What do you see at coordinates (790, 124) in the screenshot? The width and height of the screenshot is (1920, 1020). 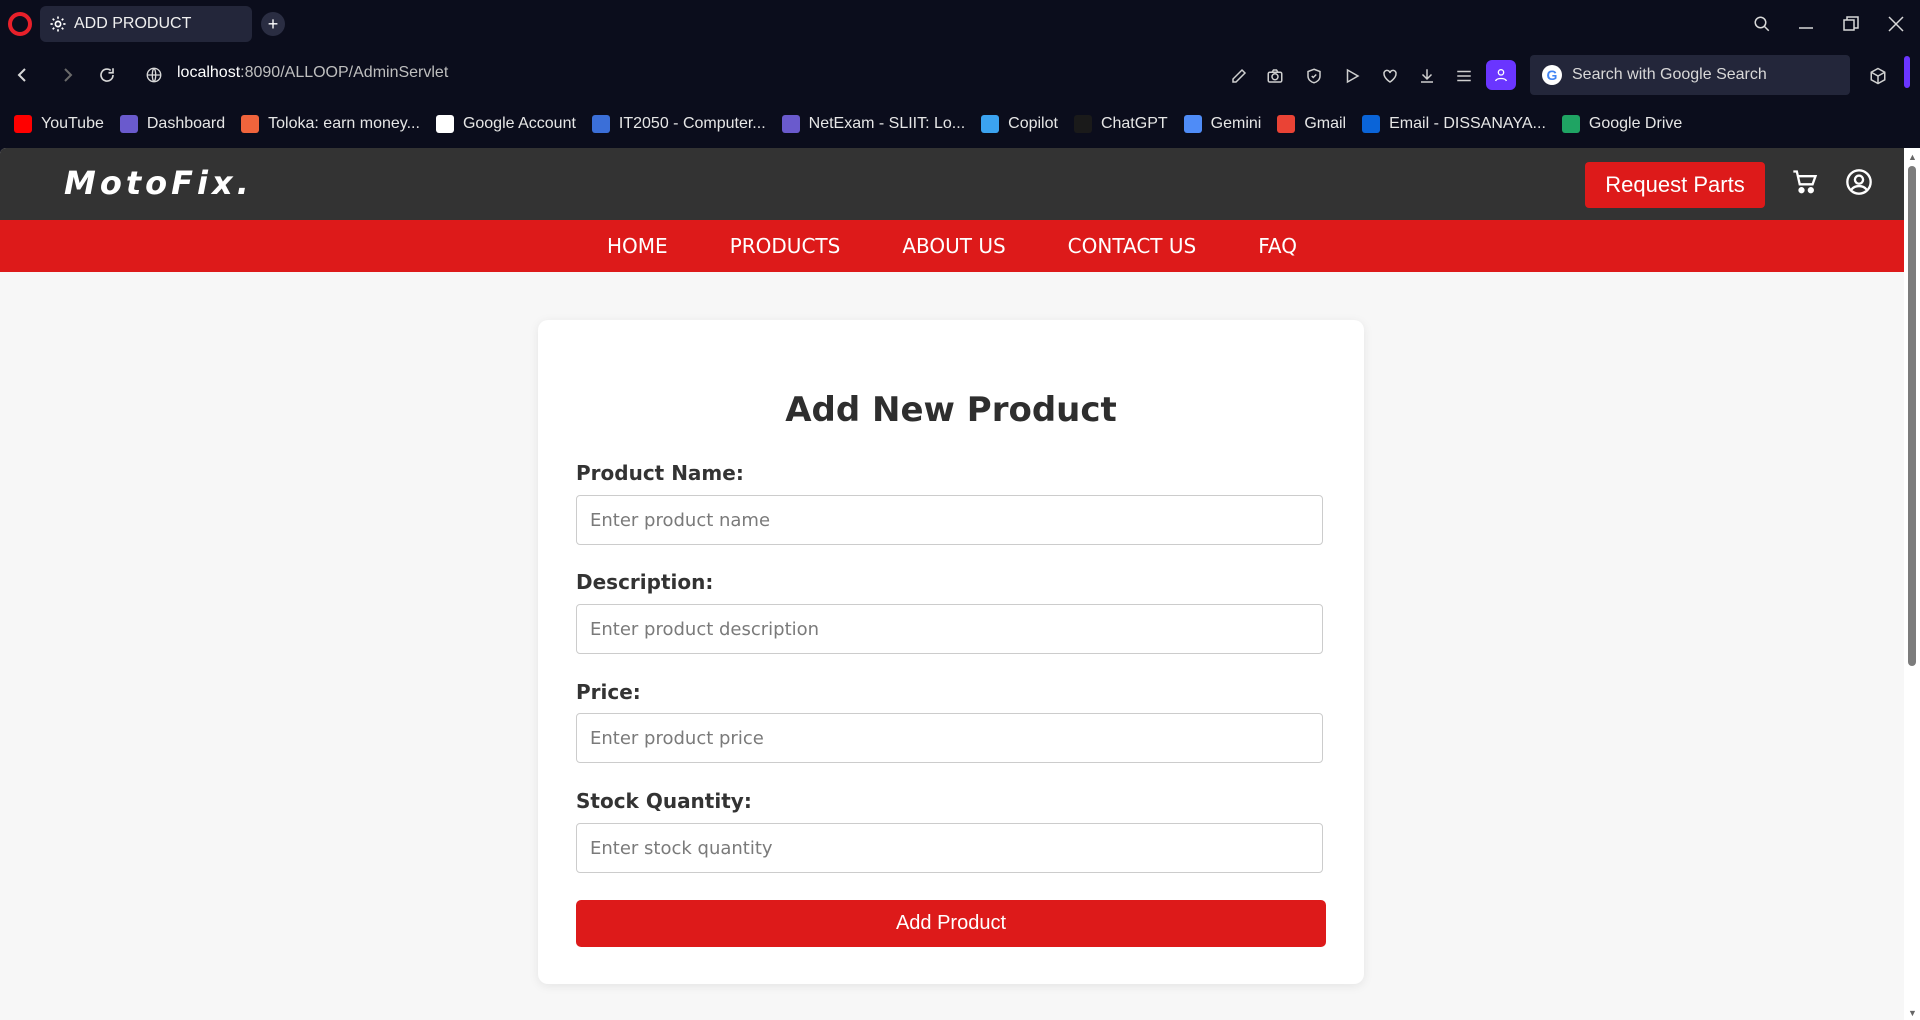 I see `netexam-icon` at bounding box center [790, 124].